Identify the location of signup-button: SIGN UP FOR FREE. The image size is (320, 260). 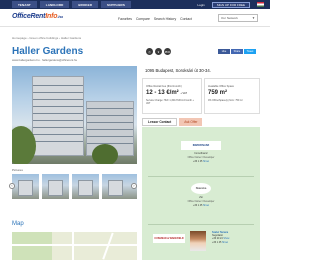
(230, 4).